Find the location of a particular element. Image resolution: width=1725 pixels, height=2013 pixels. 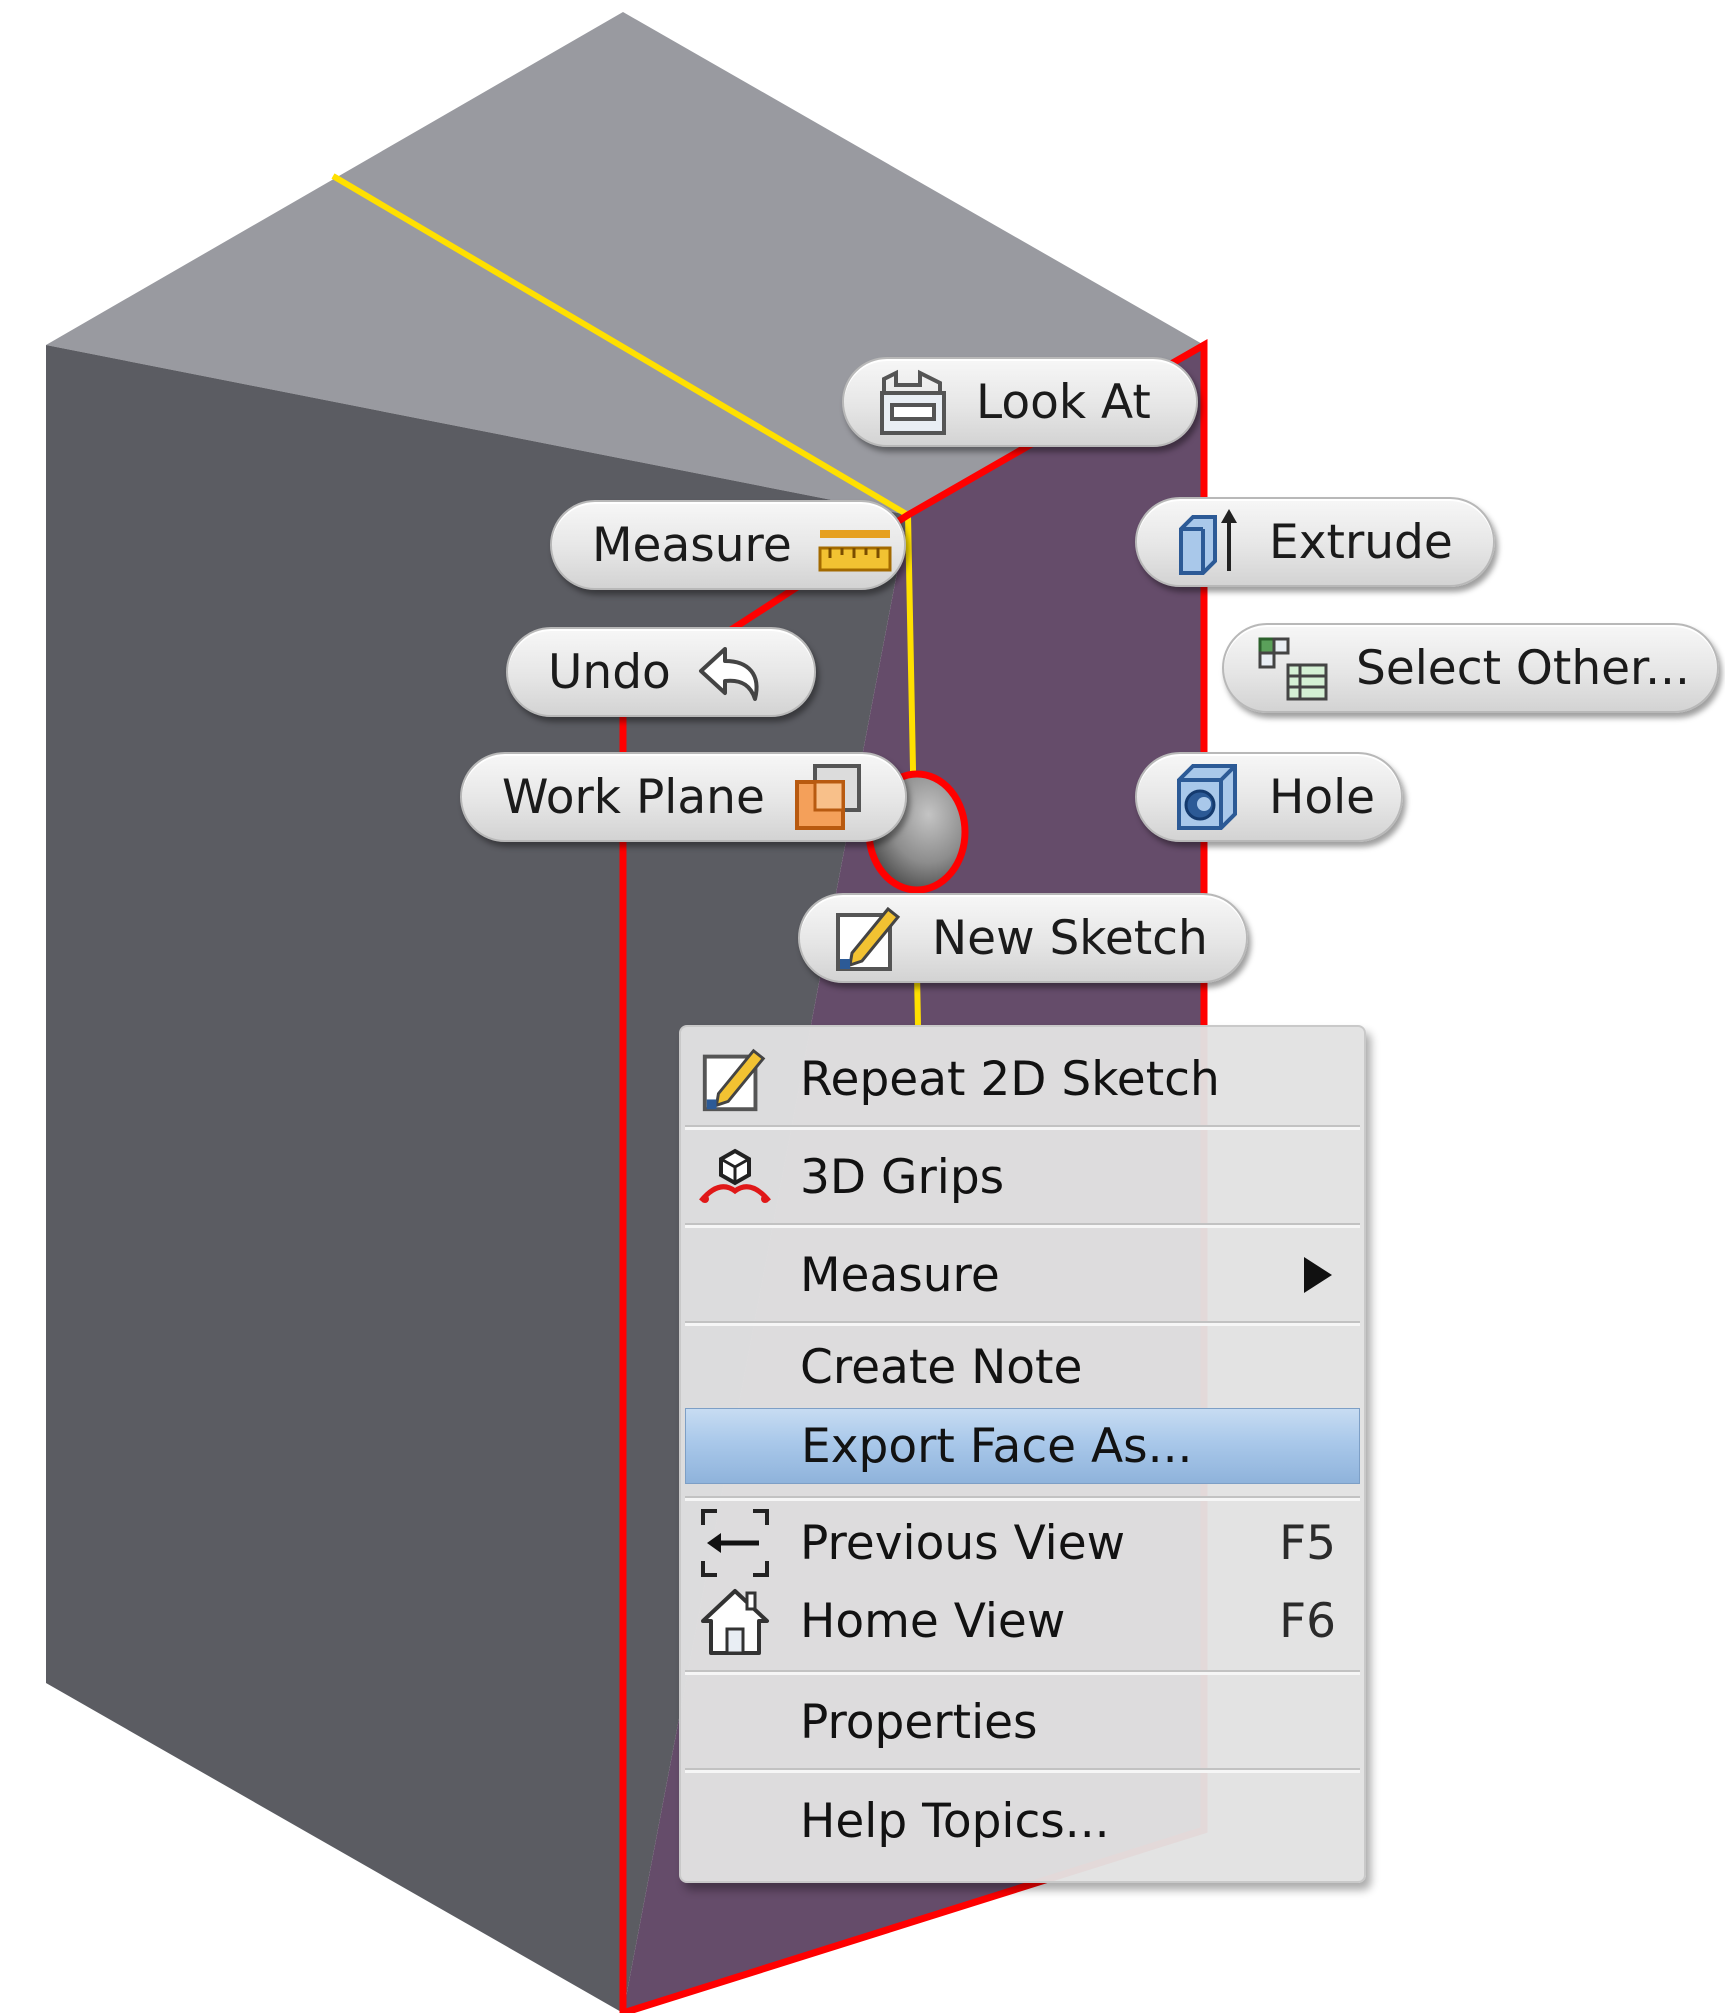

menu-item-label: 3D Grips is located at coordinates (902, 1177).